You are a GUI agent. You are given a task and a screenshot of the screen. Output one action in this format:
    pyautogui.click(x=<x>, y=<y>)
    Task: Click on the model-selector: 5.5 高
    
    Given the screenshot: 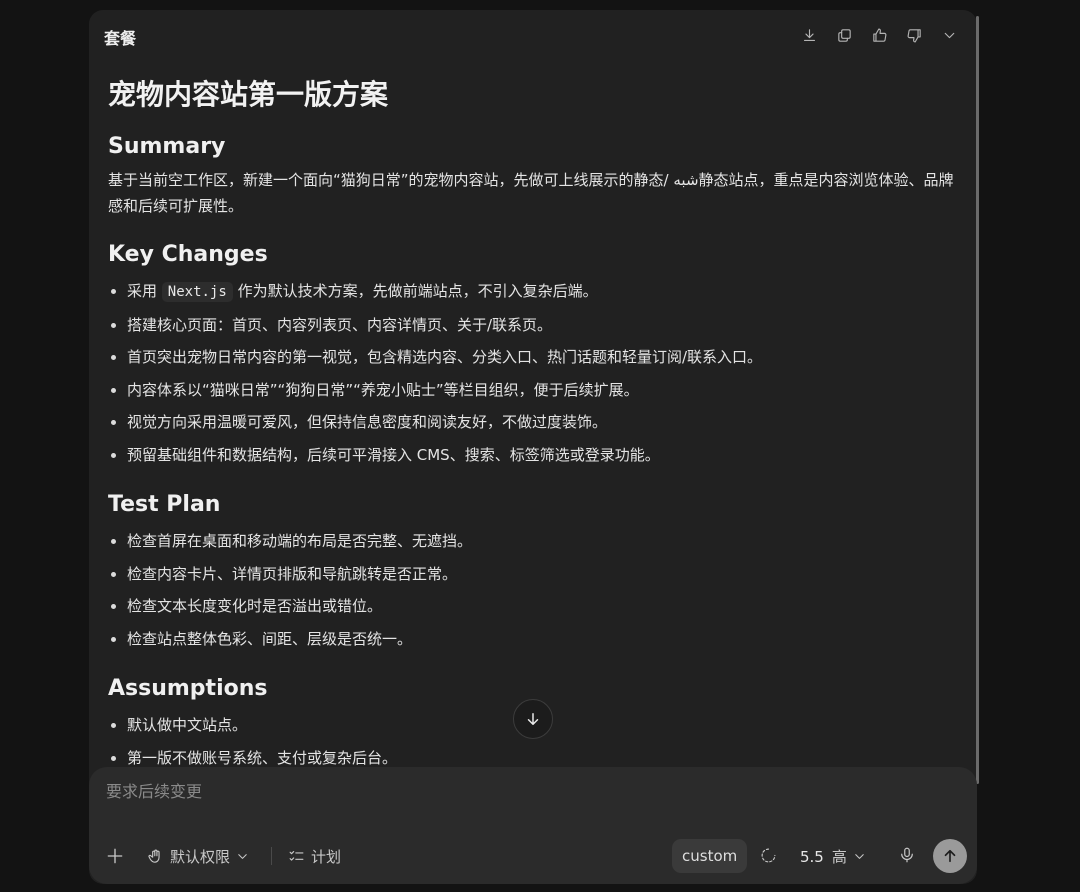 What is the action you would take?
    pyautogui.click(x=833, y=856)
    